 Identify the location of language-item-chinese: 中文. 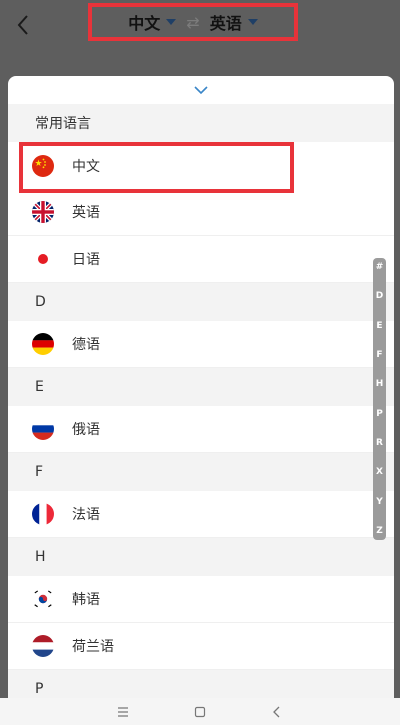
(201, 165).